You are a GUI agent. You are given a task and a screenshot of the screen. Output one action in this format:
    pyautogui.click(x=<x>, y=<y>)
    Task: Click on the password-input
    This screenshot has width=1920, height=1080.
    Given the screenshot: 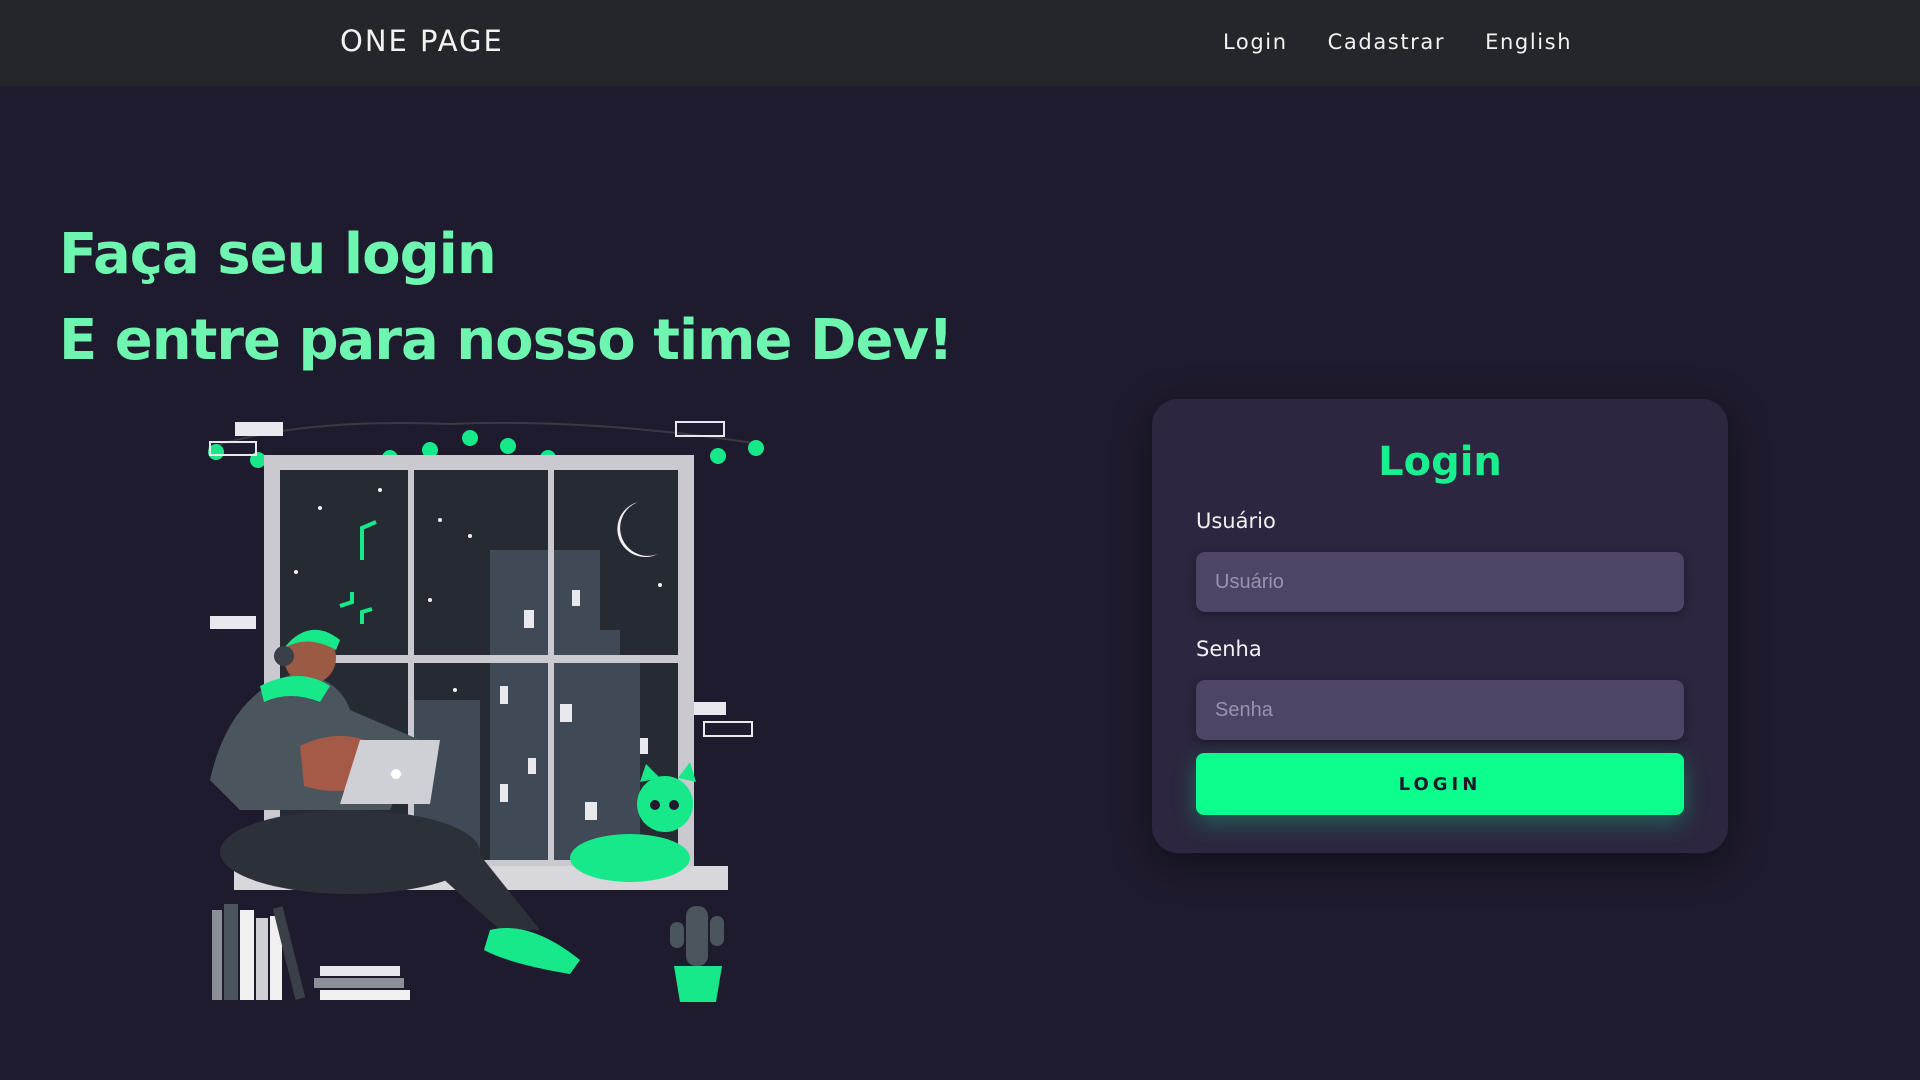 What is the action you would take?
    pyautogui.click(x=1440, y=710)
    